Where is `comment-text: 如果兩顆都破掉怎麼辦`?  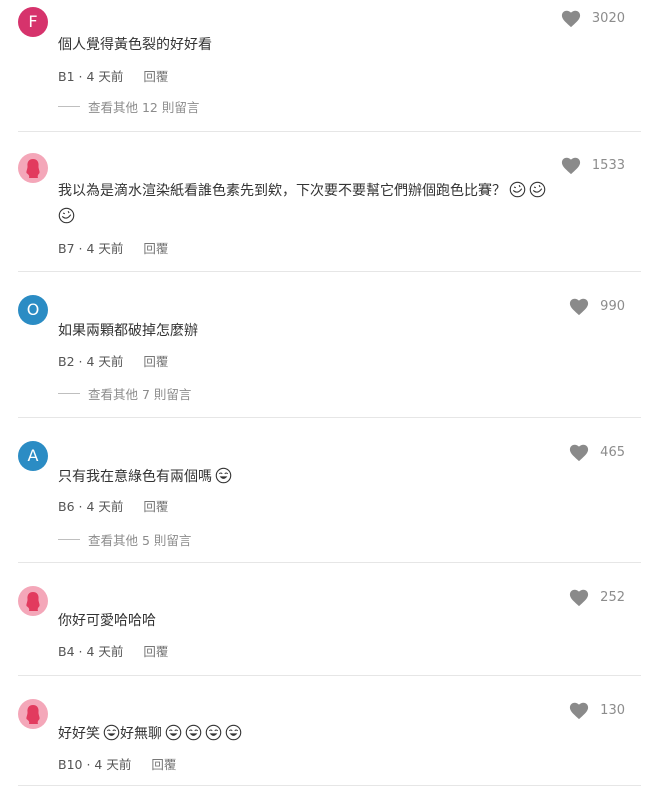
comment-text: 如果兩顆都破掉怎麼辦 is located at coordinates (128, 331).